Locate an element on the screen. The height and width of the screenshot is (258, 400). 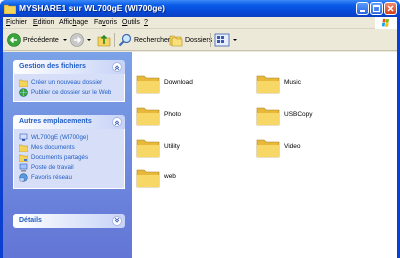
folders-button: Dossiers is located at coordinates (190, 40).